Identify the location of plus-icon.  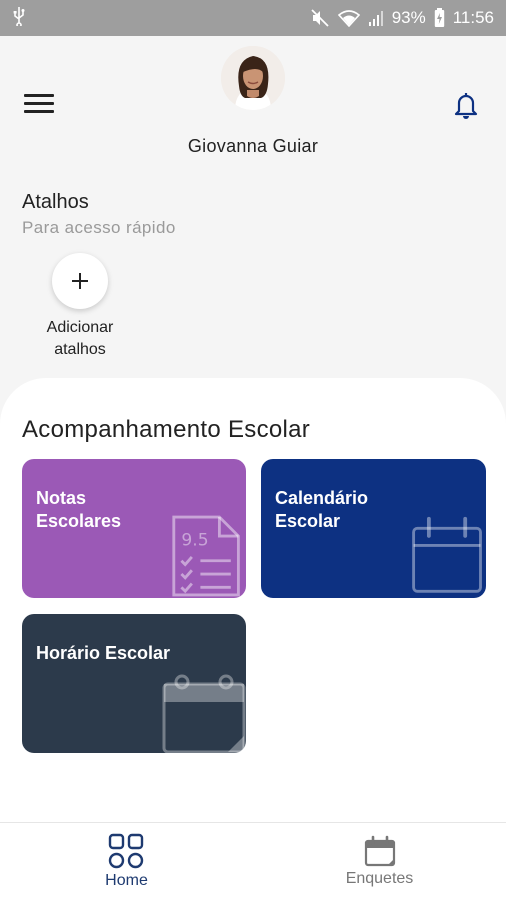
(80, 281).